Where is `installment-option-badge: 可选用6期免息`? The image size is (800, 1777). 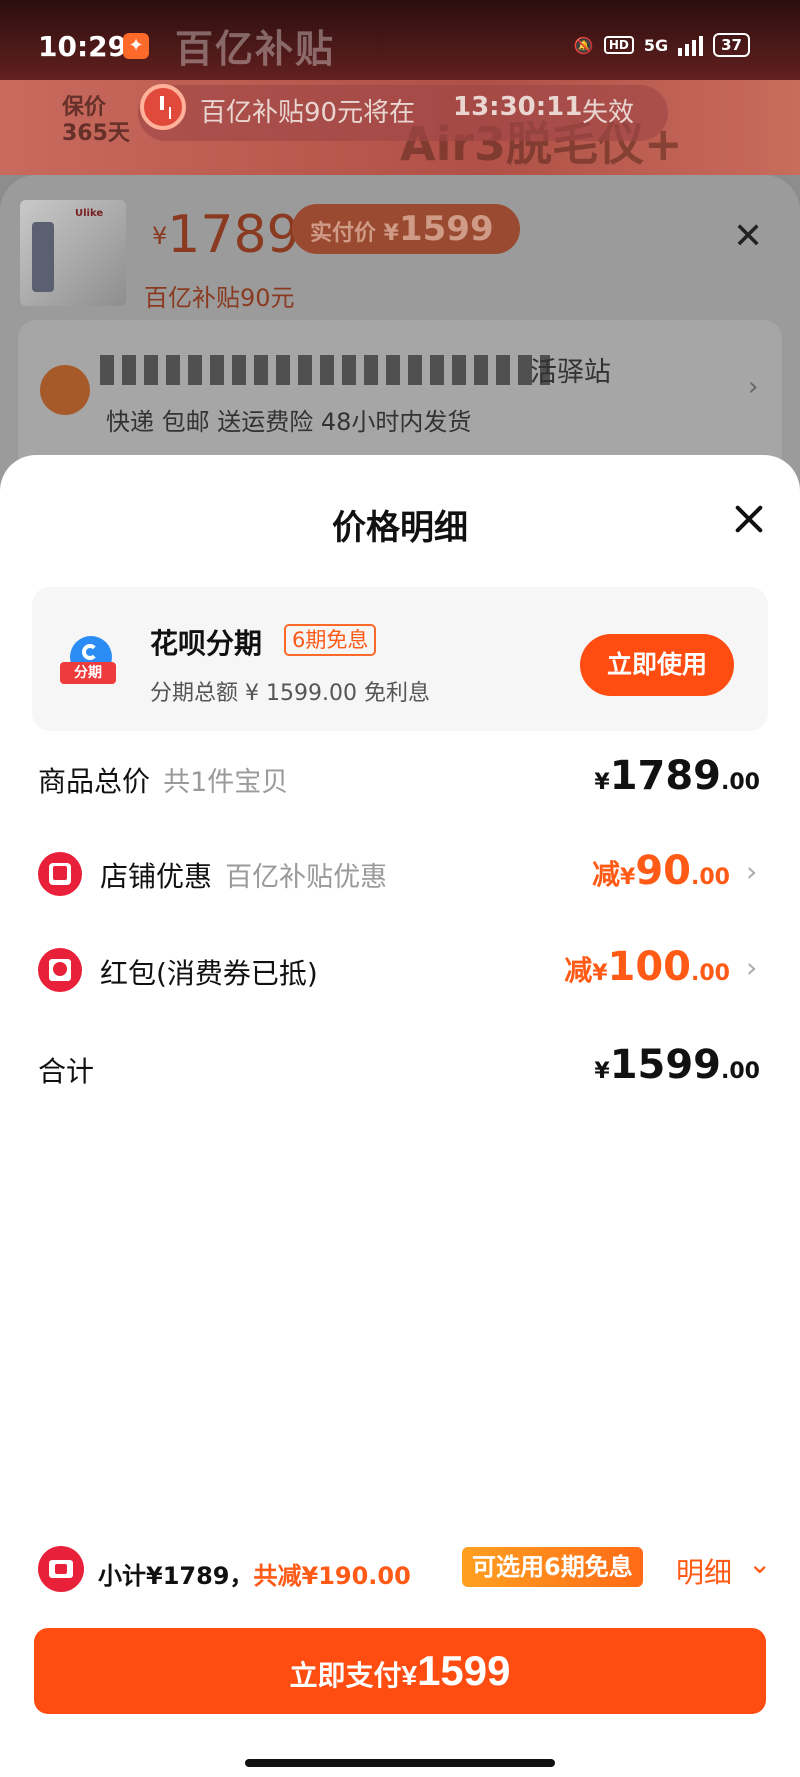
installment-option-badge: 可选用6期免息 is located at coordinates (552, 1567).